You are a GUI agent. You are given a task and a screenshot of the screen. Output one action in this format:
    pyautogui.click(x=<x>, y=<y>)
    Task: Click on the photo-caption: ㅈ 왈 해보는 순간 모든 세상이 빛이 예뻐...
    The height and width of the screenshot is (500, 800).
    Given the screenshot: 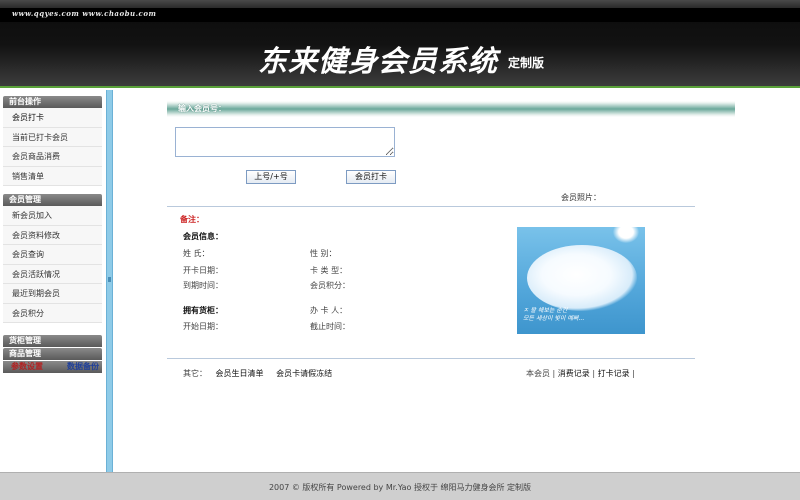 What is the action you would take?
    pyautogui.click(x=553, y=315)
    